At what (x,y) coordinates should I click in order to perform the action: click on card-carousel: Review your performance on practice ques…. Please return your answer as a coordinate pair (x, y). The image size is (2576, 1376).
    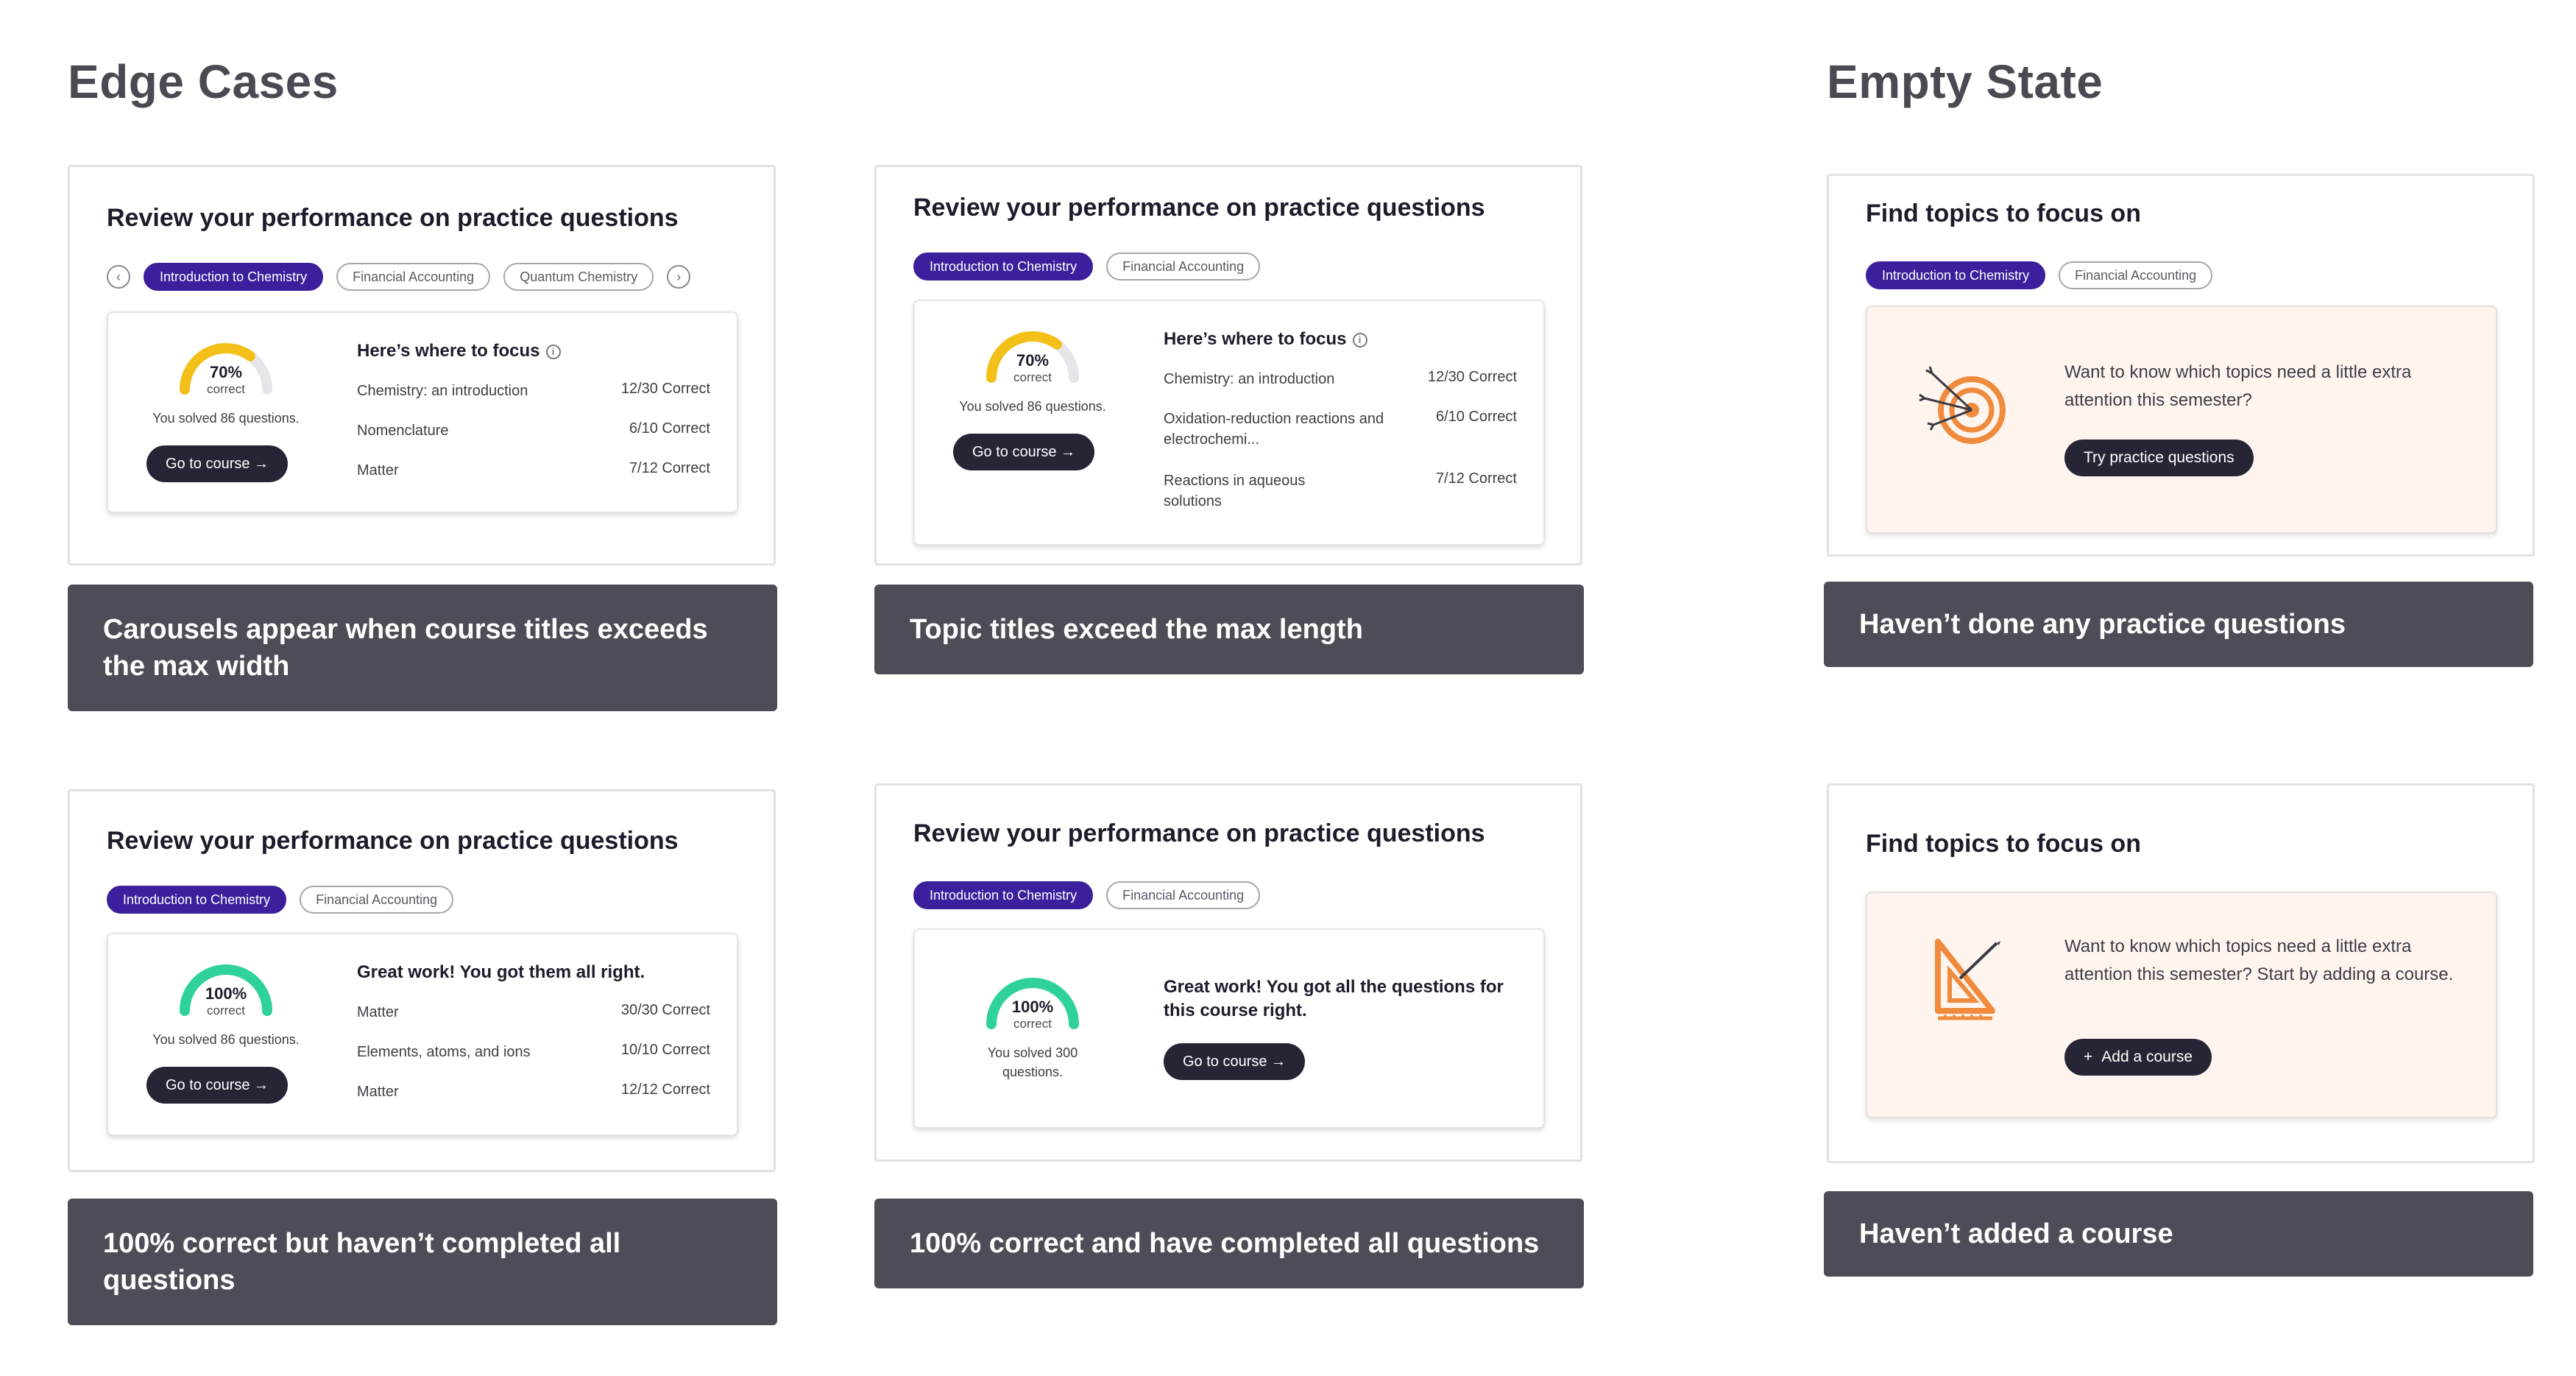
    Looking at the image, I should click on (422, 365).